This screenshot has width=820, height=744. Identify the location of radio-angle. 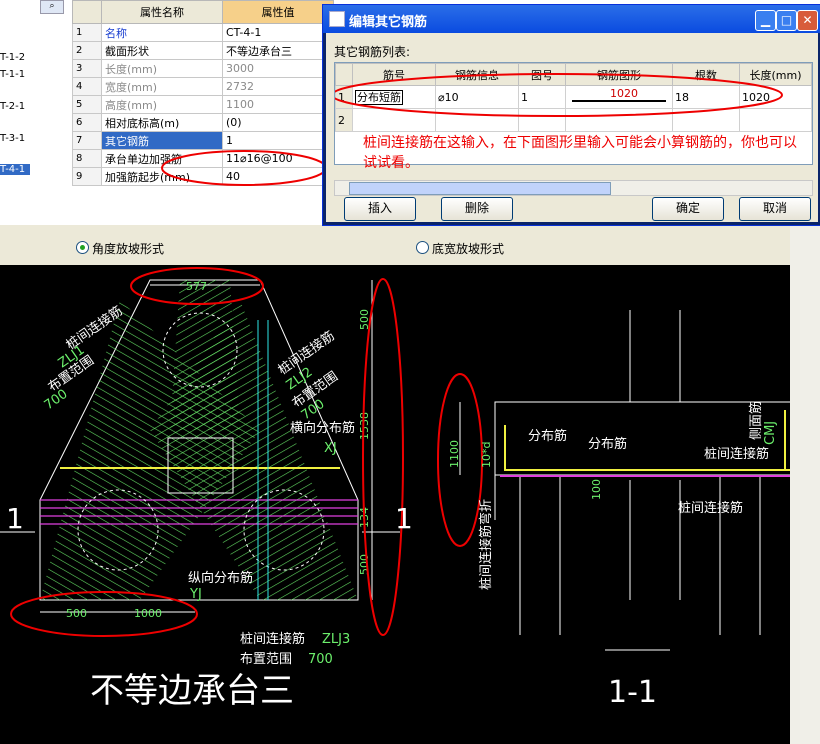
(82, 247).